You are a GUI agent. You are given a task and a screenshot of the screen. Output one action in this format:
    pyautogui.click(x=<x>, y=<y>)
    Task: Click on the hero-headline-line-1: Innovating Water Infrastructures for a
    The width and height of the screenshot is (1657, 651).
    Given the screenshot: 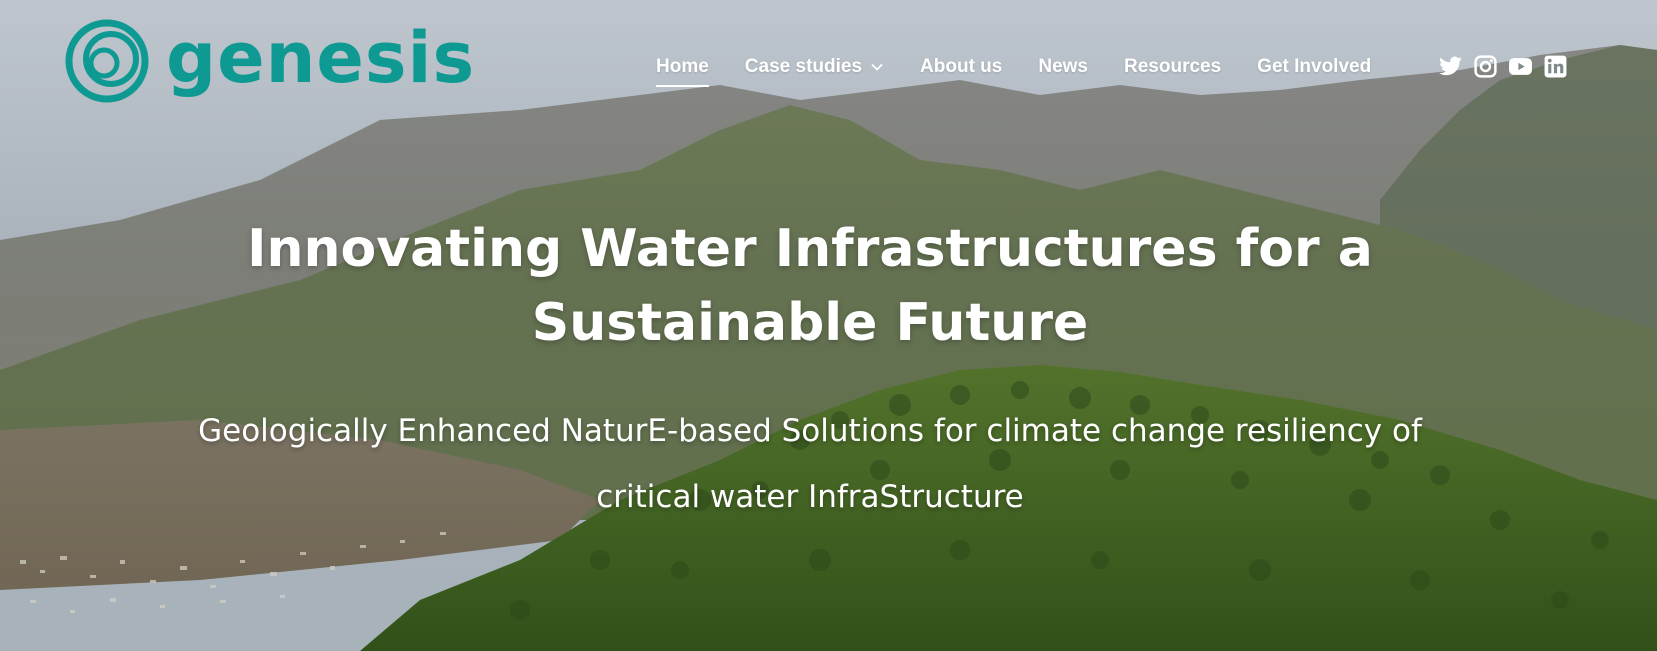 What is the action you would take?
    pyautogui.click(x=810, y=249)
    